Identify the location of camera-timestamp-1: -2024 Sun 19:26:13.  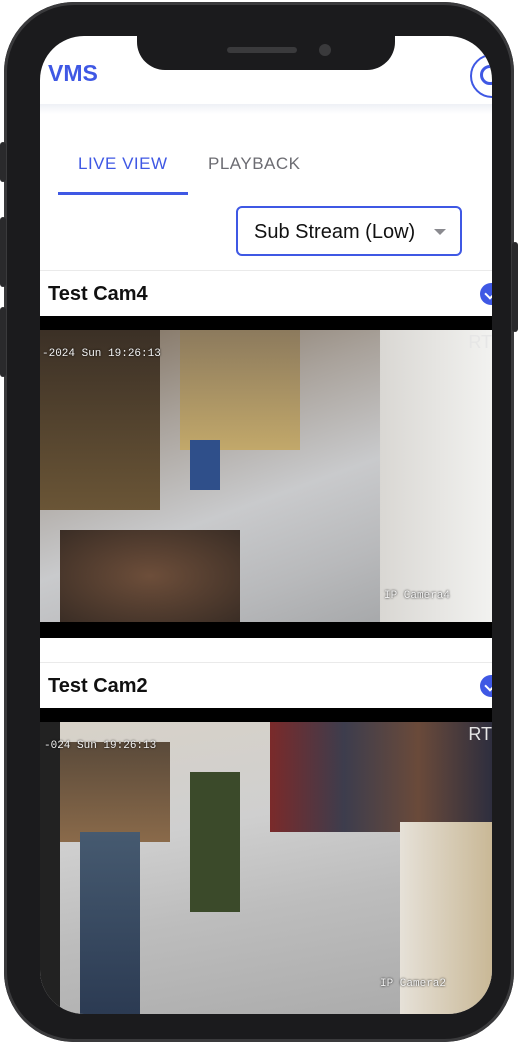
(101, 354).